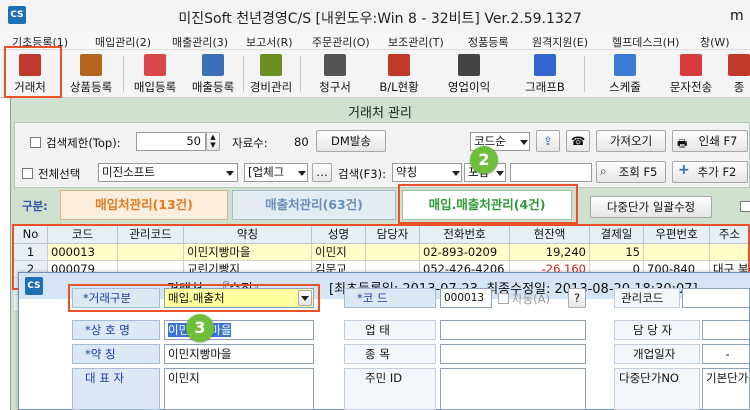 This screenshot has width=750, height=410. Describe the element at coordinates (399, 87) in the screenshot. I see `toolbar-label: B/L현황` at that location.